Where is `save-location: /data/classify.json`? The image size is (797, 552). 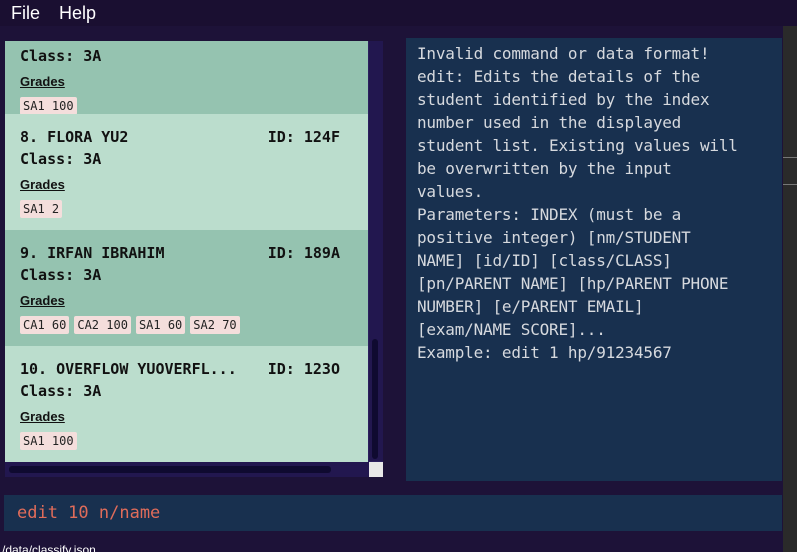
save-location: /data/classify.json is located at coordinates (49, 547).